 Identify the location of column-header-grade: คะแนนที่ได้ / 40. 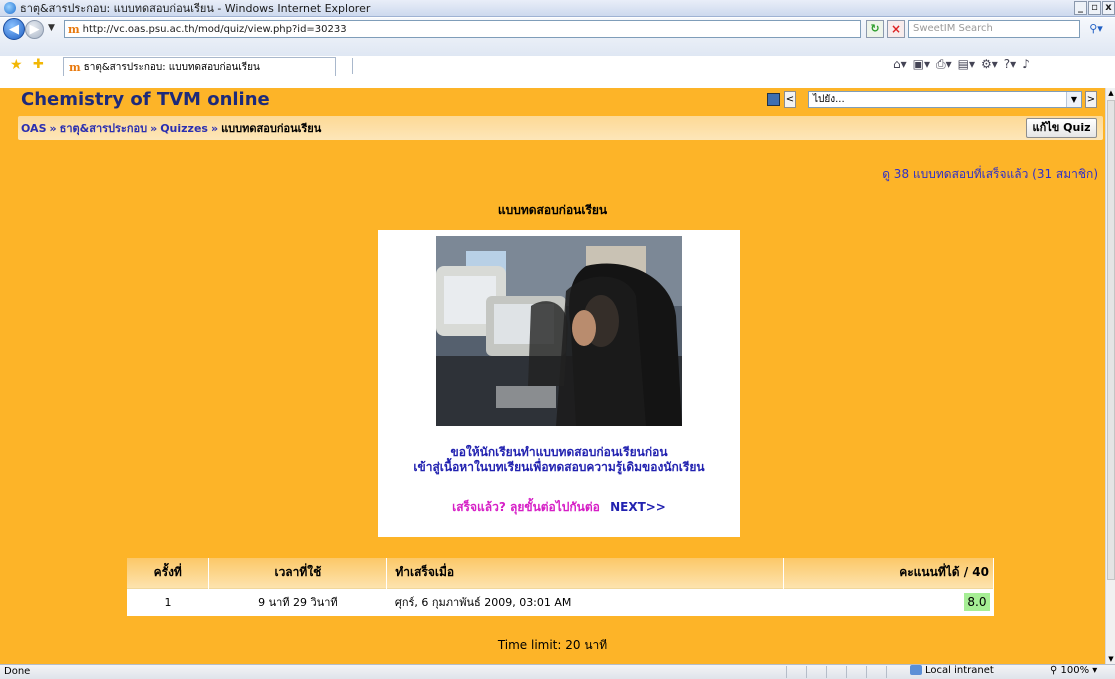
(888, 573).